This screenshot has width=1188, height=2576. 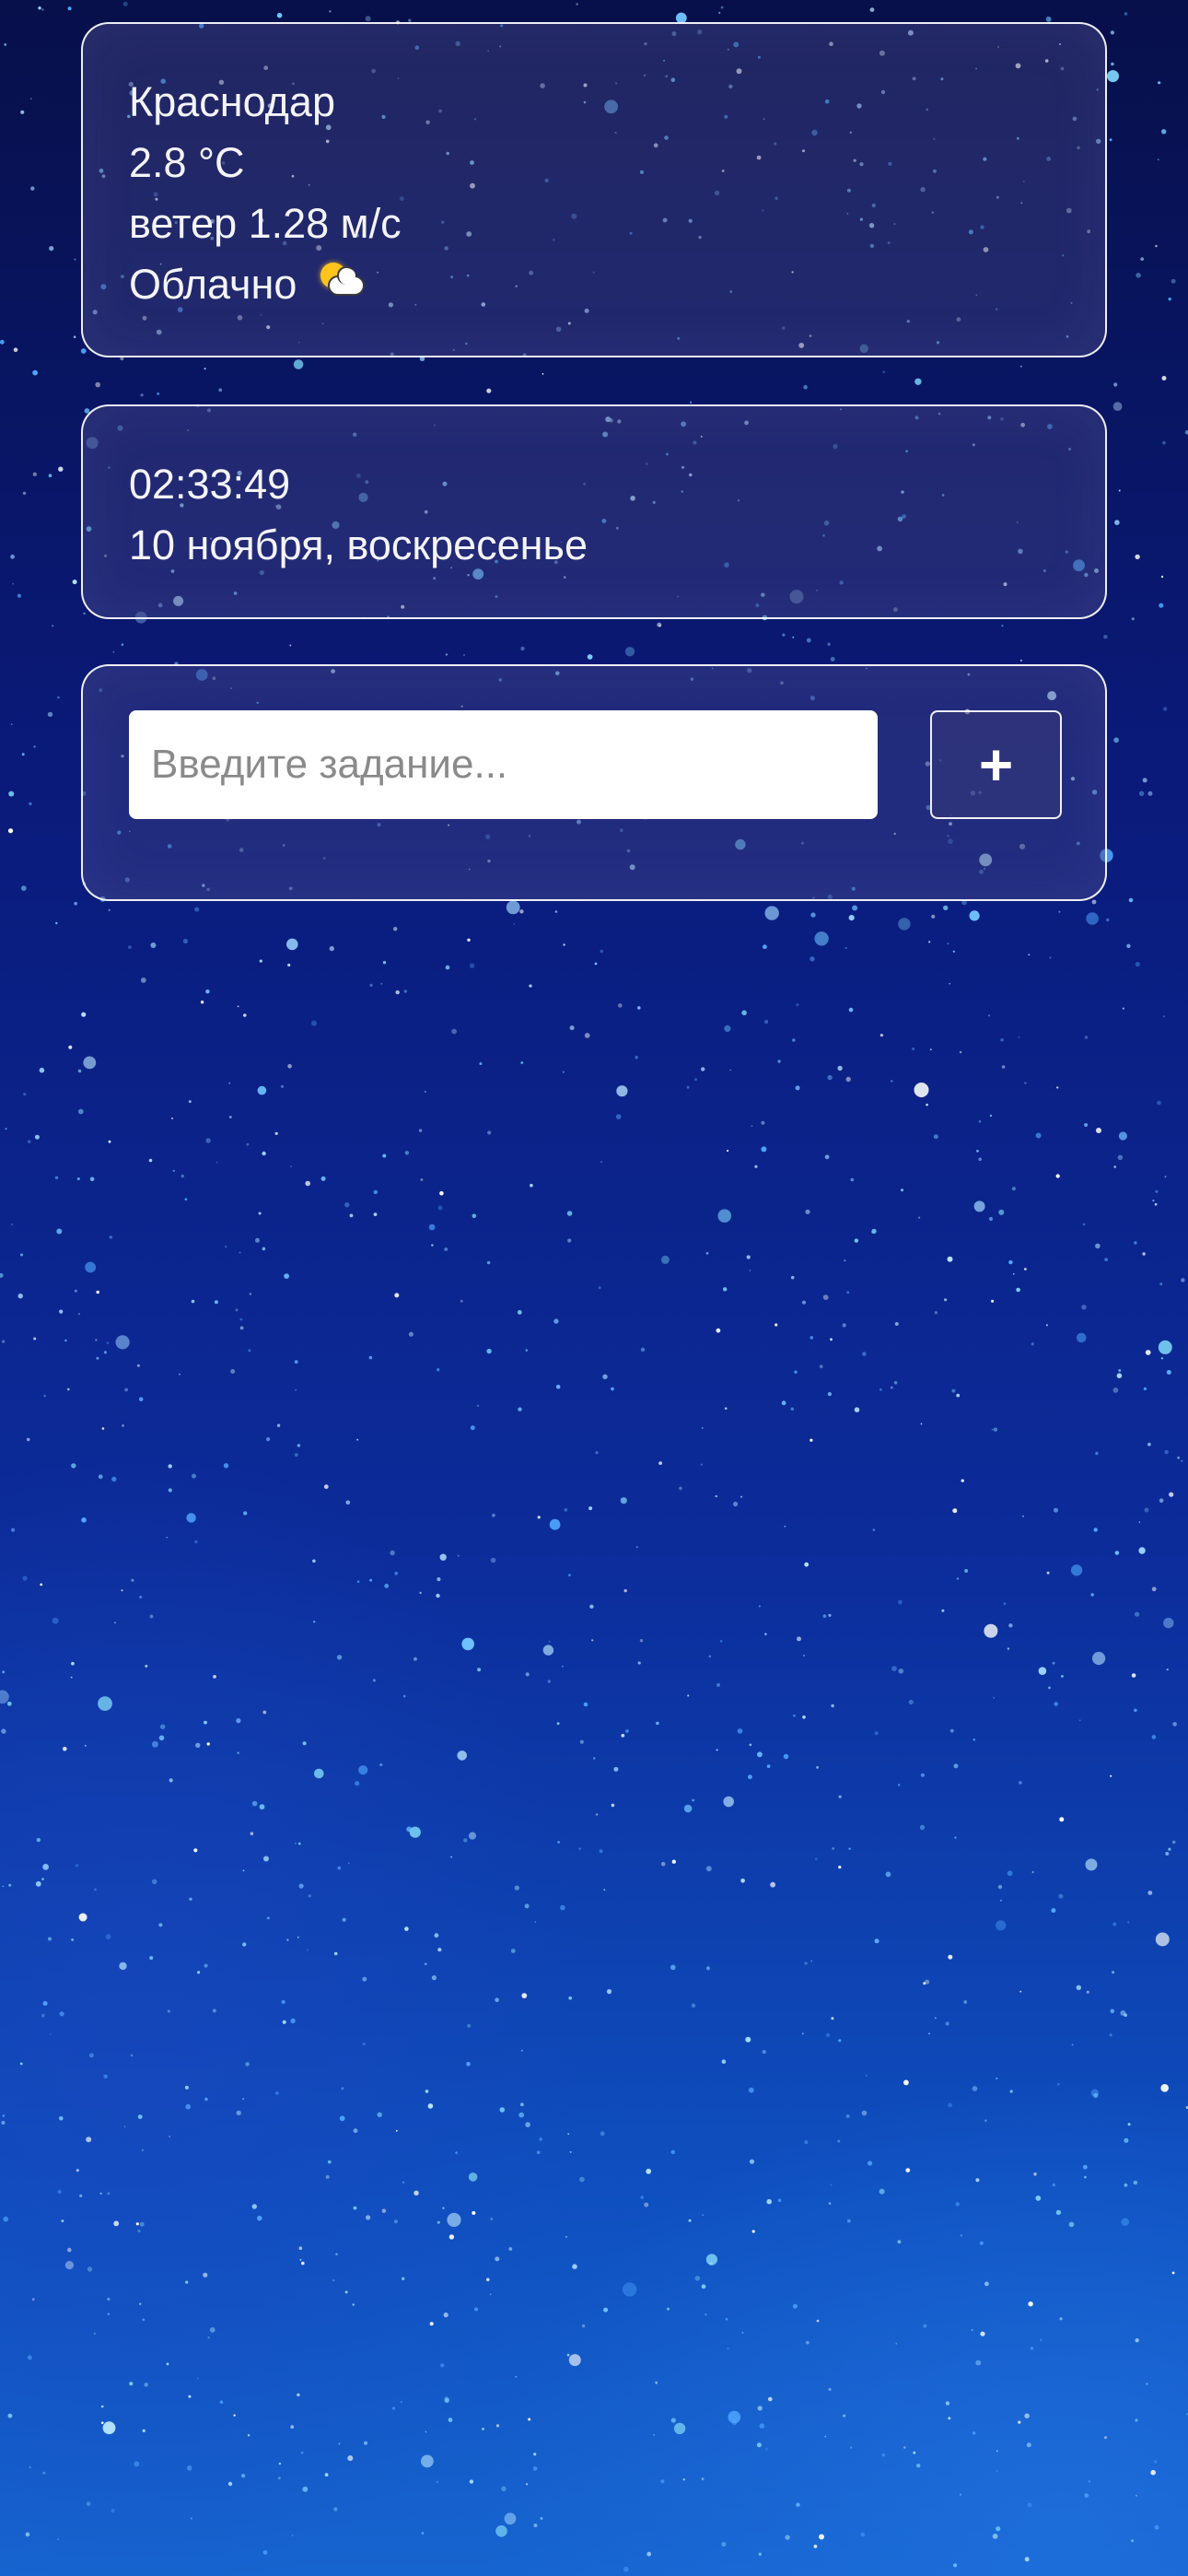 What do you see at coordinates (996, 764) in the screenshot?
I see `add-task-button: +` at bounding box center [996, 764].